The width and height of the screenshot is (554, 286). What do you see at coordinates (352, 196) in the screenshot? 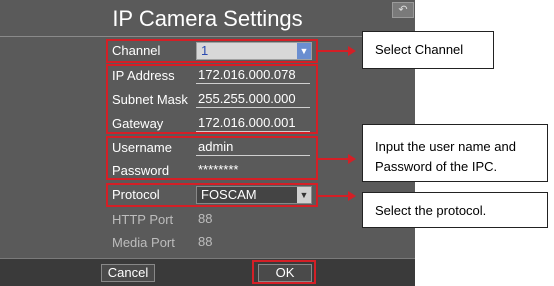
I see `protocol-arrow-head` at bounding box center [352, 196].